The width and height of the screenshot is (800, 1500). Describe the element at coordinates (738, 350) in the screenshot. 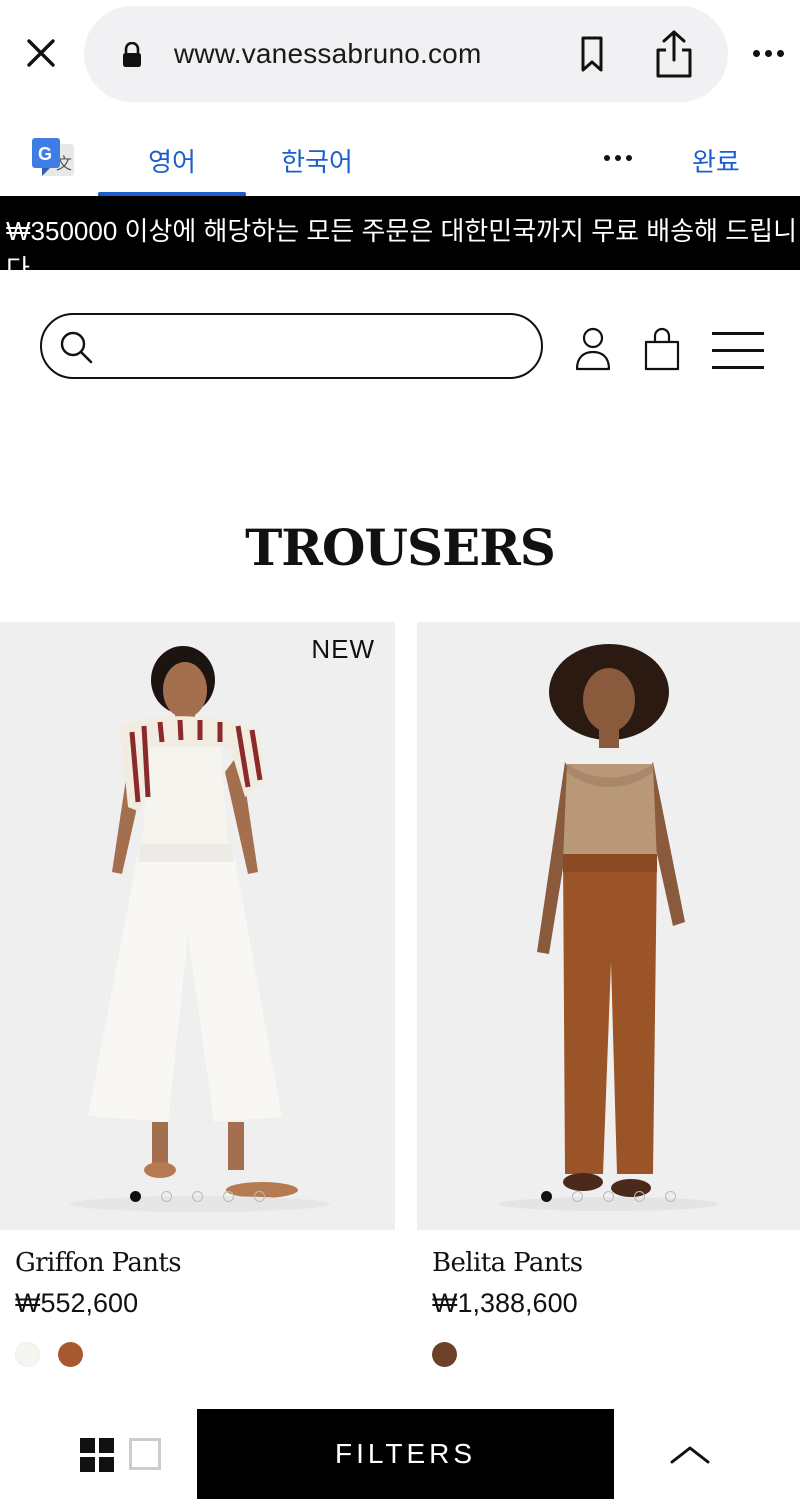

I see `hamburger-menu-icon` at that location.